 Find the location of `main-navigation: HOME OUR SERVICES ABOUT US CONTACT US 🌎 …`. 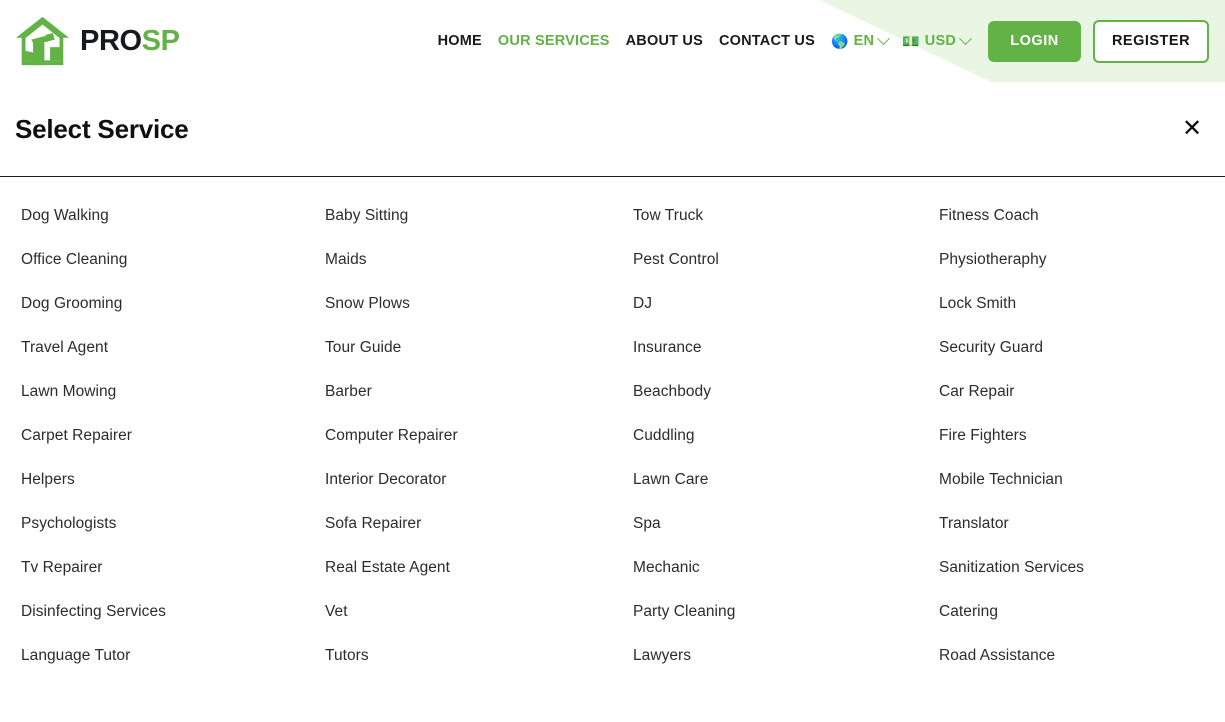

main-navigation: HOME OUR SERVICES ABOUT US CONTACT US 🌎 … is located at coordinates (823, 41).